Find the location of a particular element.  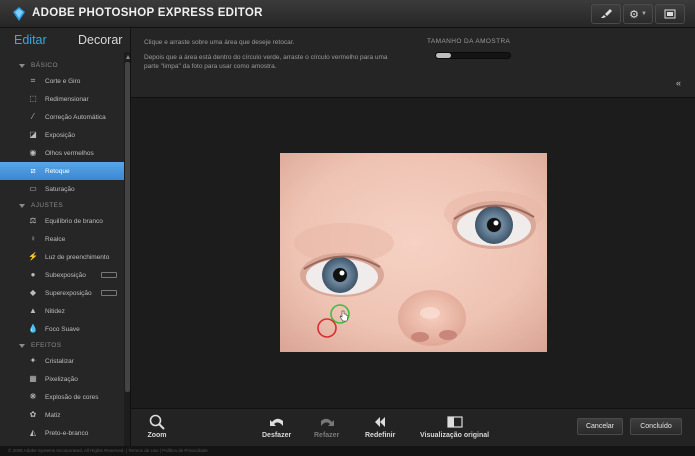

redo-icon is located at coordinates (327, 422).